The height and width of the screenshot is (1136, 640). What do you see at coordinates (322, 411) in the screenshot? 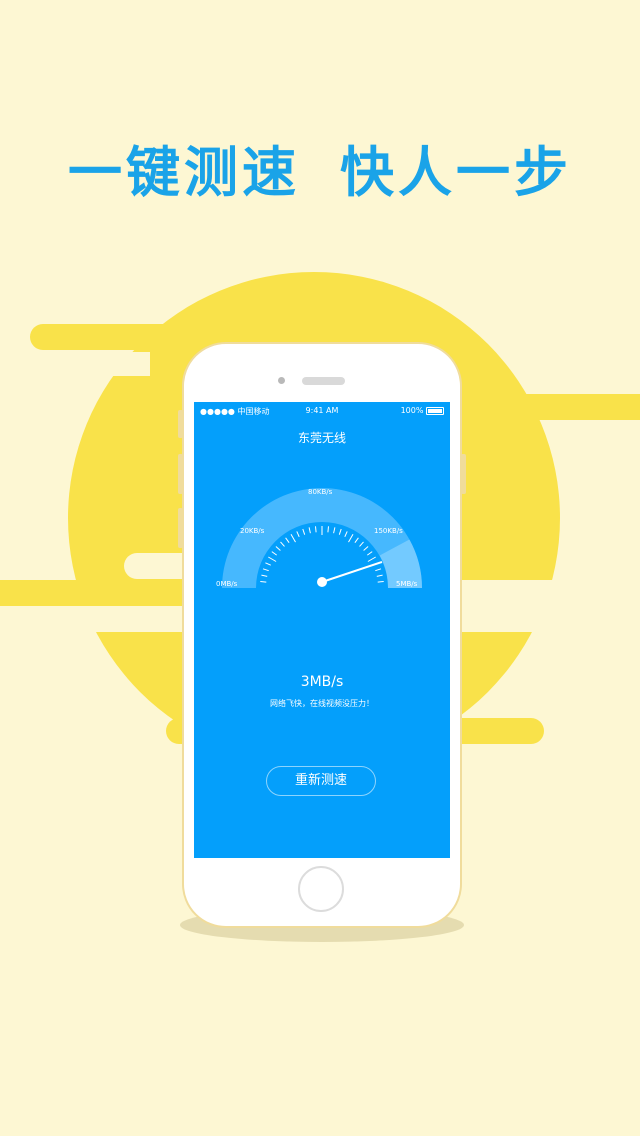
I see `status-bar: ●●●●● 中国移动 9:41 AM 100%` at bounding box center [322, 411].